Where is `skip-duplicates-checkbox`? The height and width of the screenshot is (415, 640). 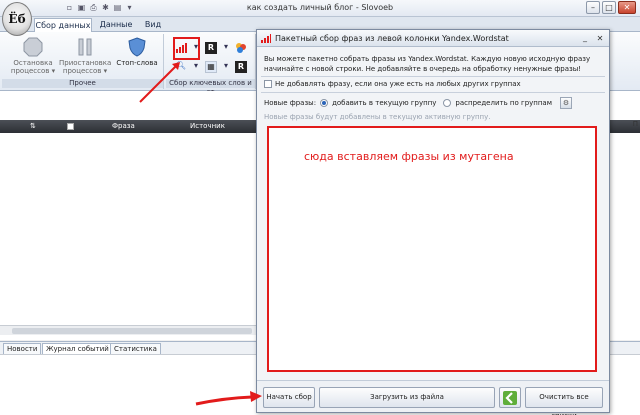
skip-duplicates-checkbox is located at coordinates (268, 84).